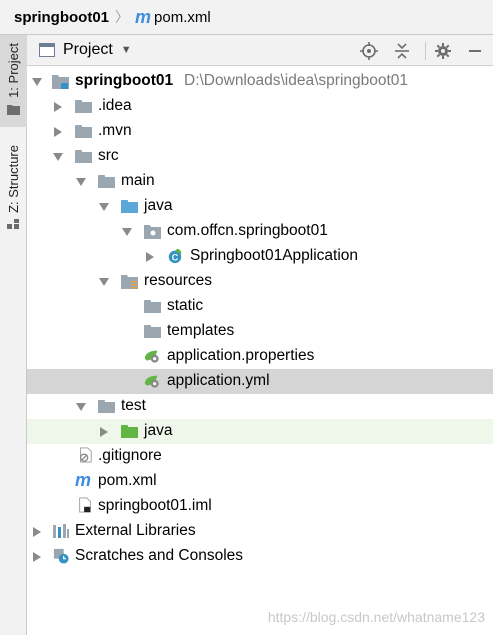  Describe the element at coordinates (201, 330) in the screenshot. I see `node-label: templates` at that location.